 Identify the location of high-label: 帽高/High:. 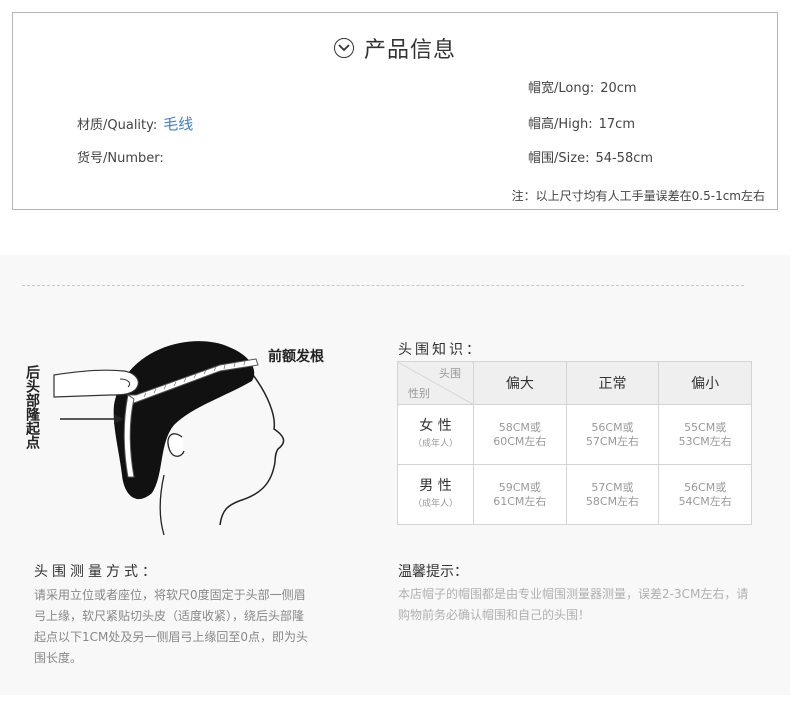
(560, 124).